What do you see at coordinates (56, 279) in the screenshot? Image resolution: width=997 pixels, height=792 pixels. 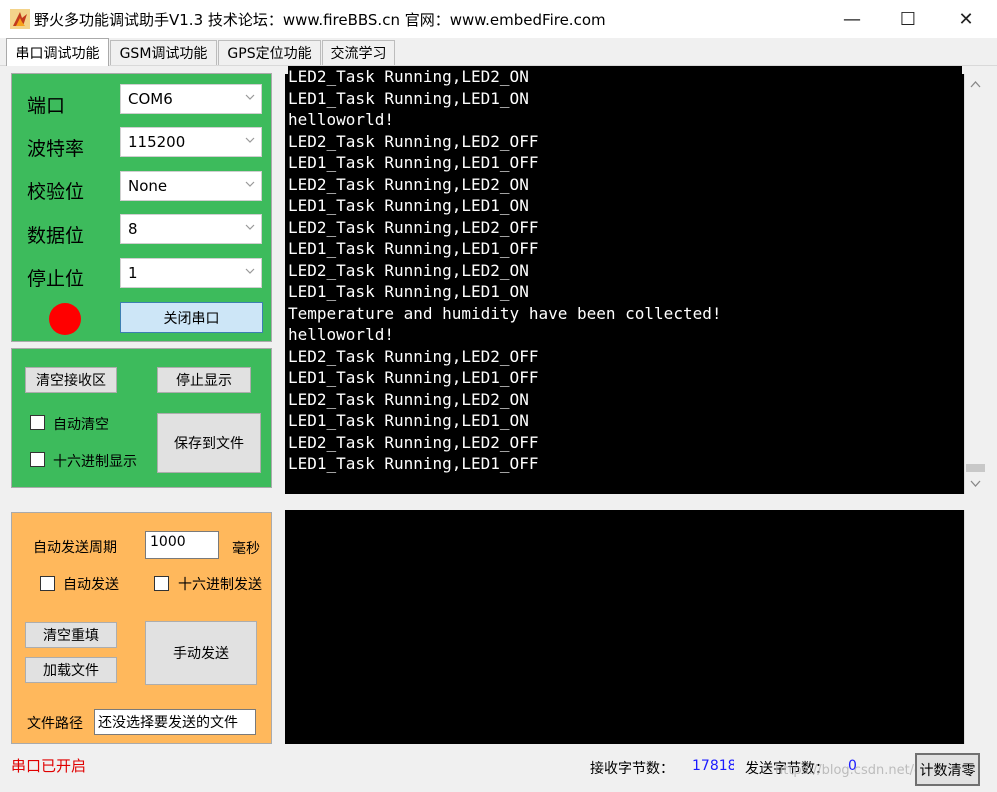 I see `stopbits-label: 停止位` at bounding box center [56, 279].